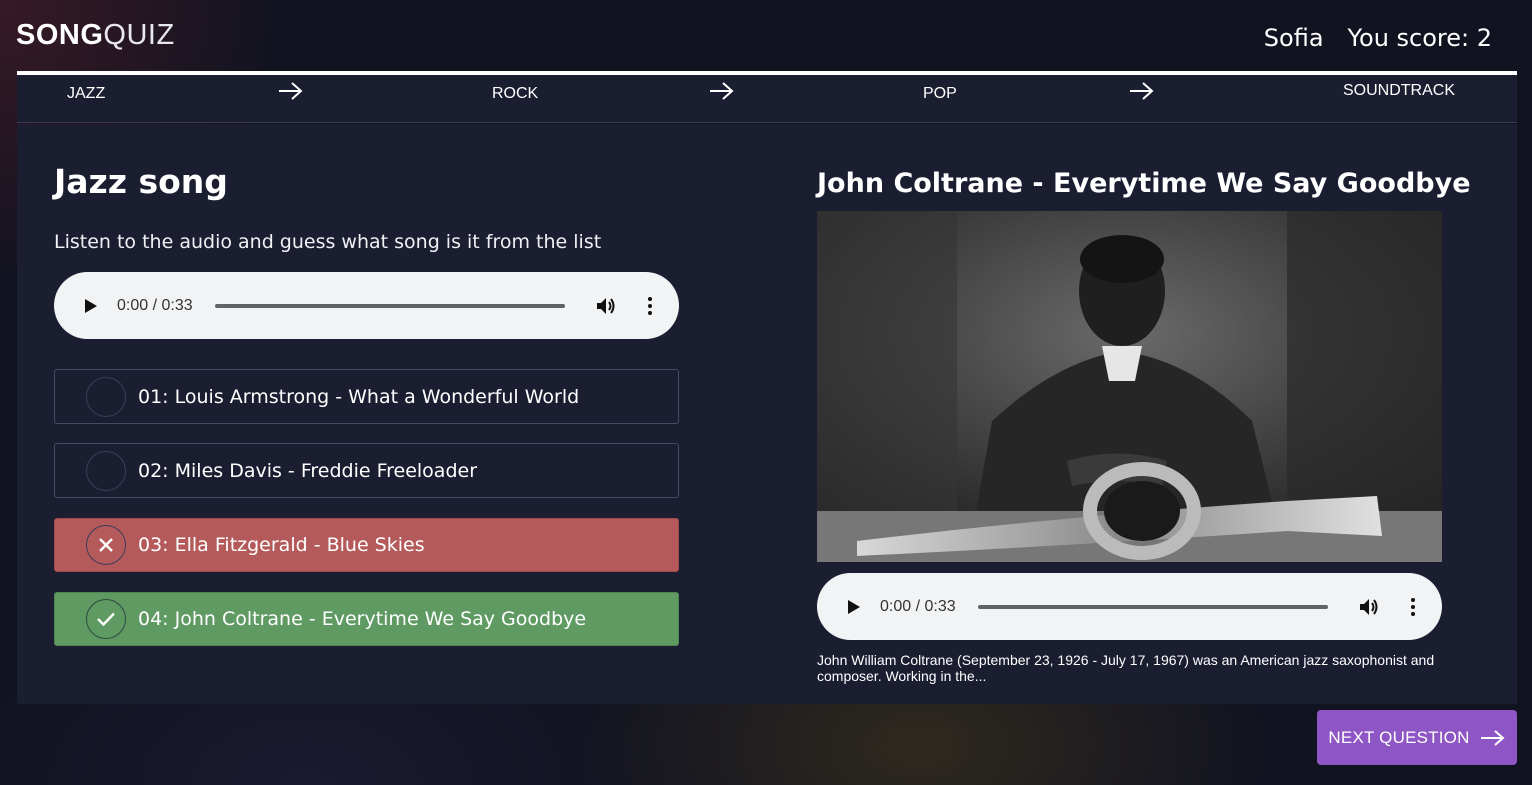 This screenshot has height=785, width=1532. I want to click on next-question-button: NEXT QUESTION, so click(1417, 737).